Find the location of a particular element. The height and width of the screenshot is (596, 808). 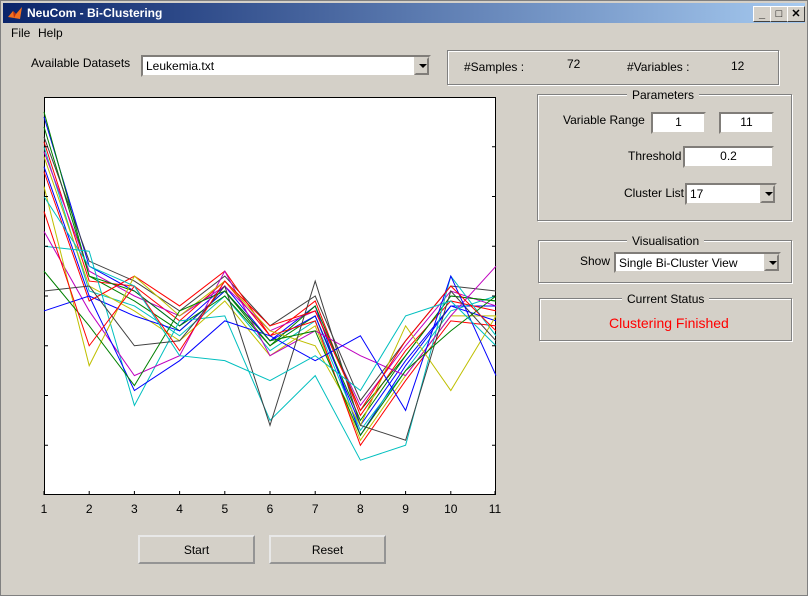

status-title: Current Status is located at coordinates (666, 299).